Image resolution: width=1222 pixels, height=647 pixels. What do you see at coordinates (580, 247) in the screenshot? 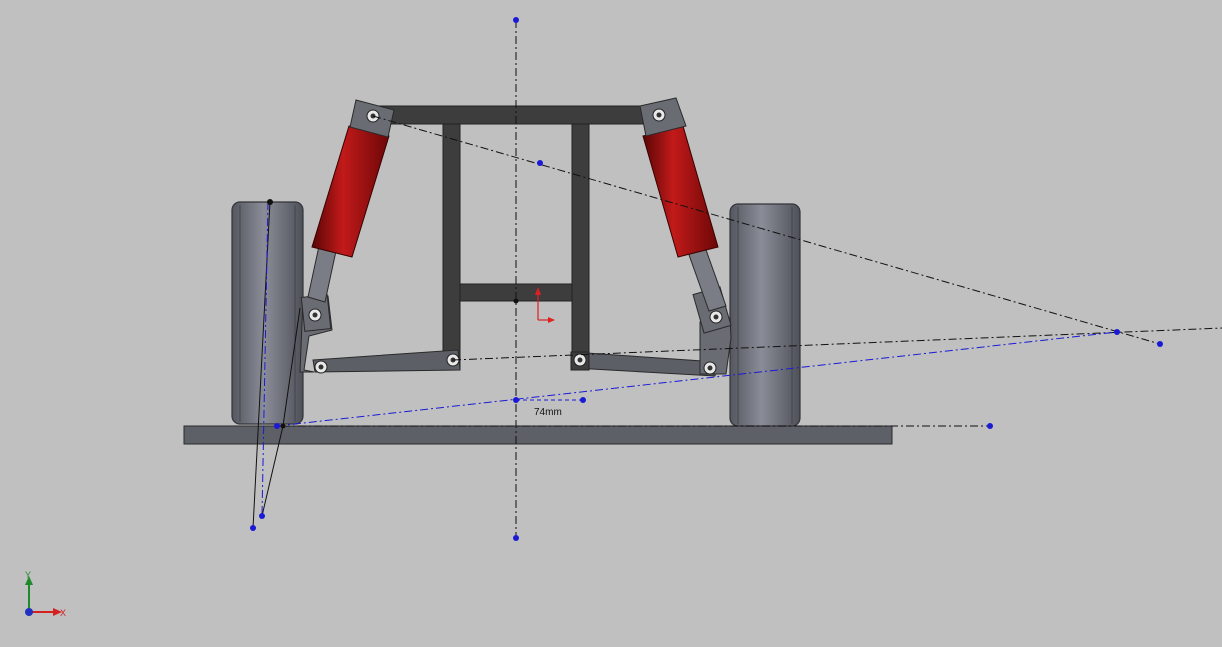
I see `frame-right-post` at bounding box center [580, 247].